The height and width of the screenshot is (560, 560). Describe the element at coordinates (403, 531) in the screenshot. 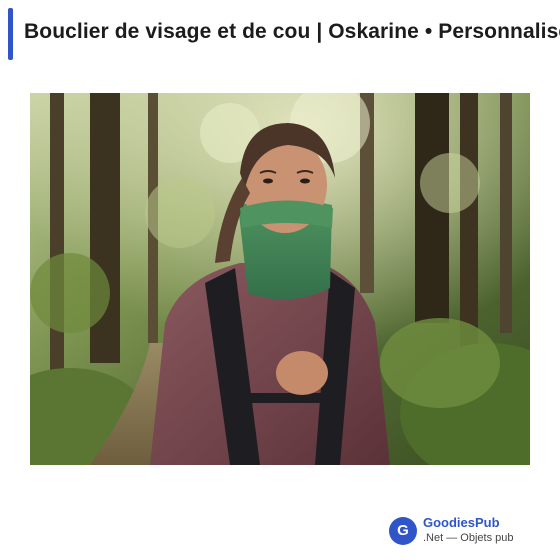

I see `brand-logo-icon: G` at that location.